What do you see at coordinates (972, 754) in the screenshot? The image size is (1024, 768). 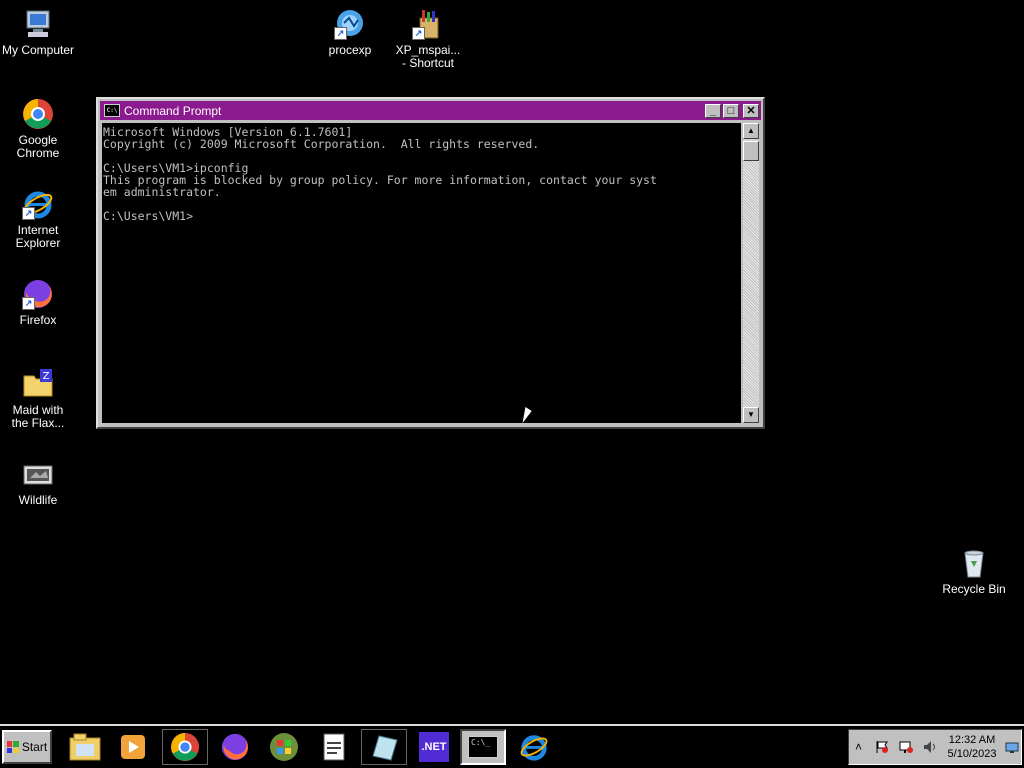 I see `clock-date: 5/10/2023` at bounding box center [972, 754].